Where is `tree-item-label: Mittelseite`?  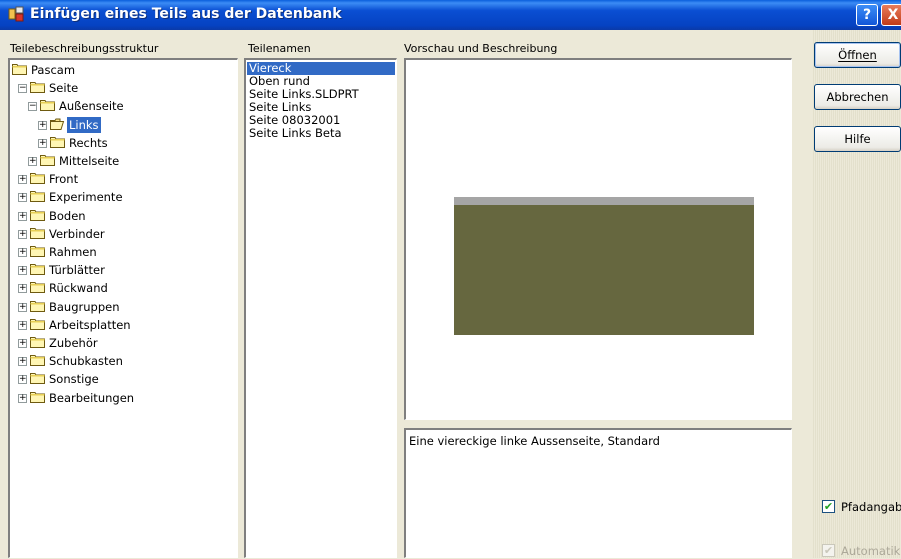
tree-item-label: Mittelseite is located at coordinates (89, 161).